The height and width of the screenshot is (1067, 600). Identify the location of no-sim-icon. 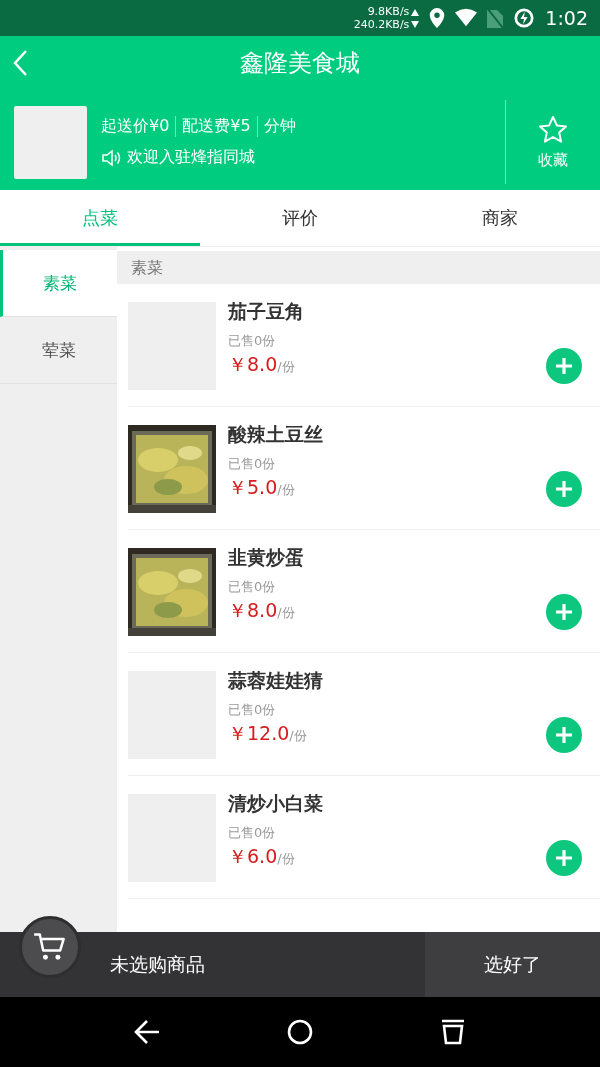
(495, 18).